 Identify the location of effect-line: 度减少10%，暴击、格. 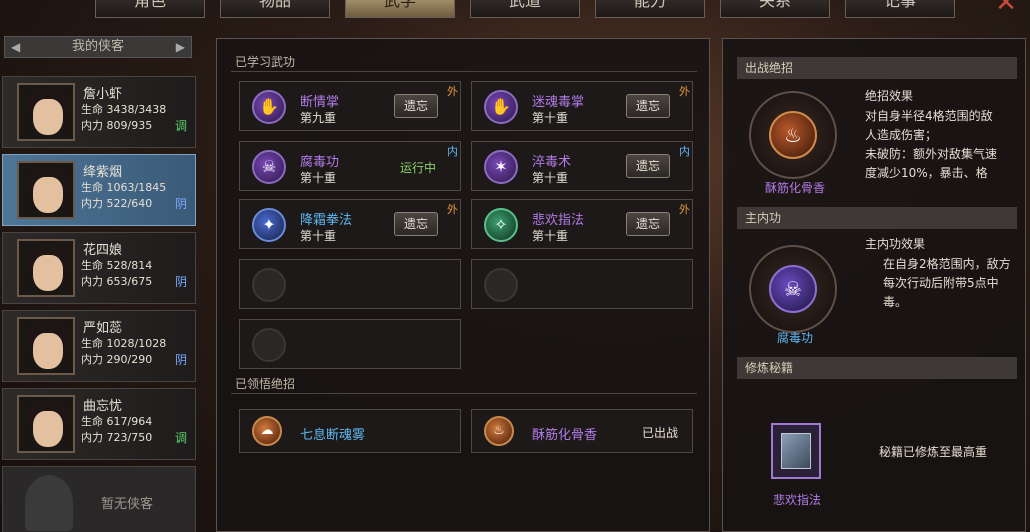
(926, 173).